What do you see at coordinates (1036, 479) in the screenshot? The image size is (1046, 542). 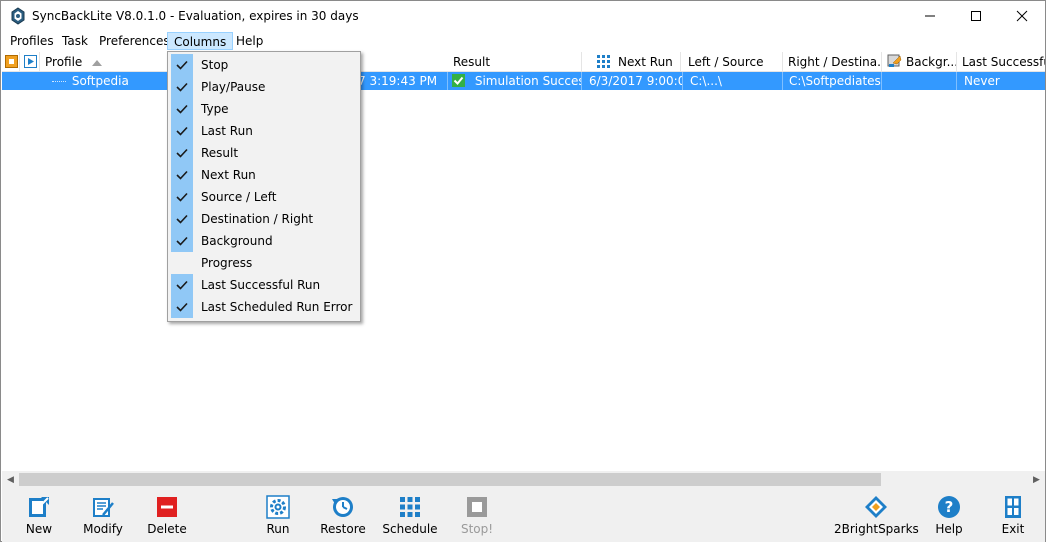 I see `scroll-right-icon: ▶` at bounding box center [1036, 479].